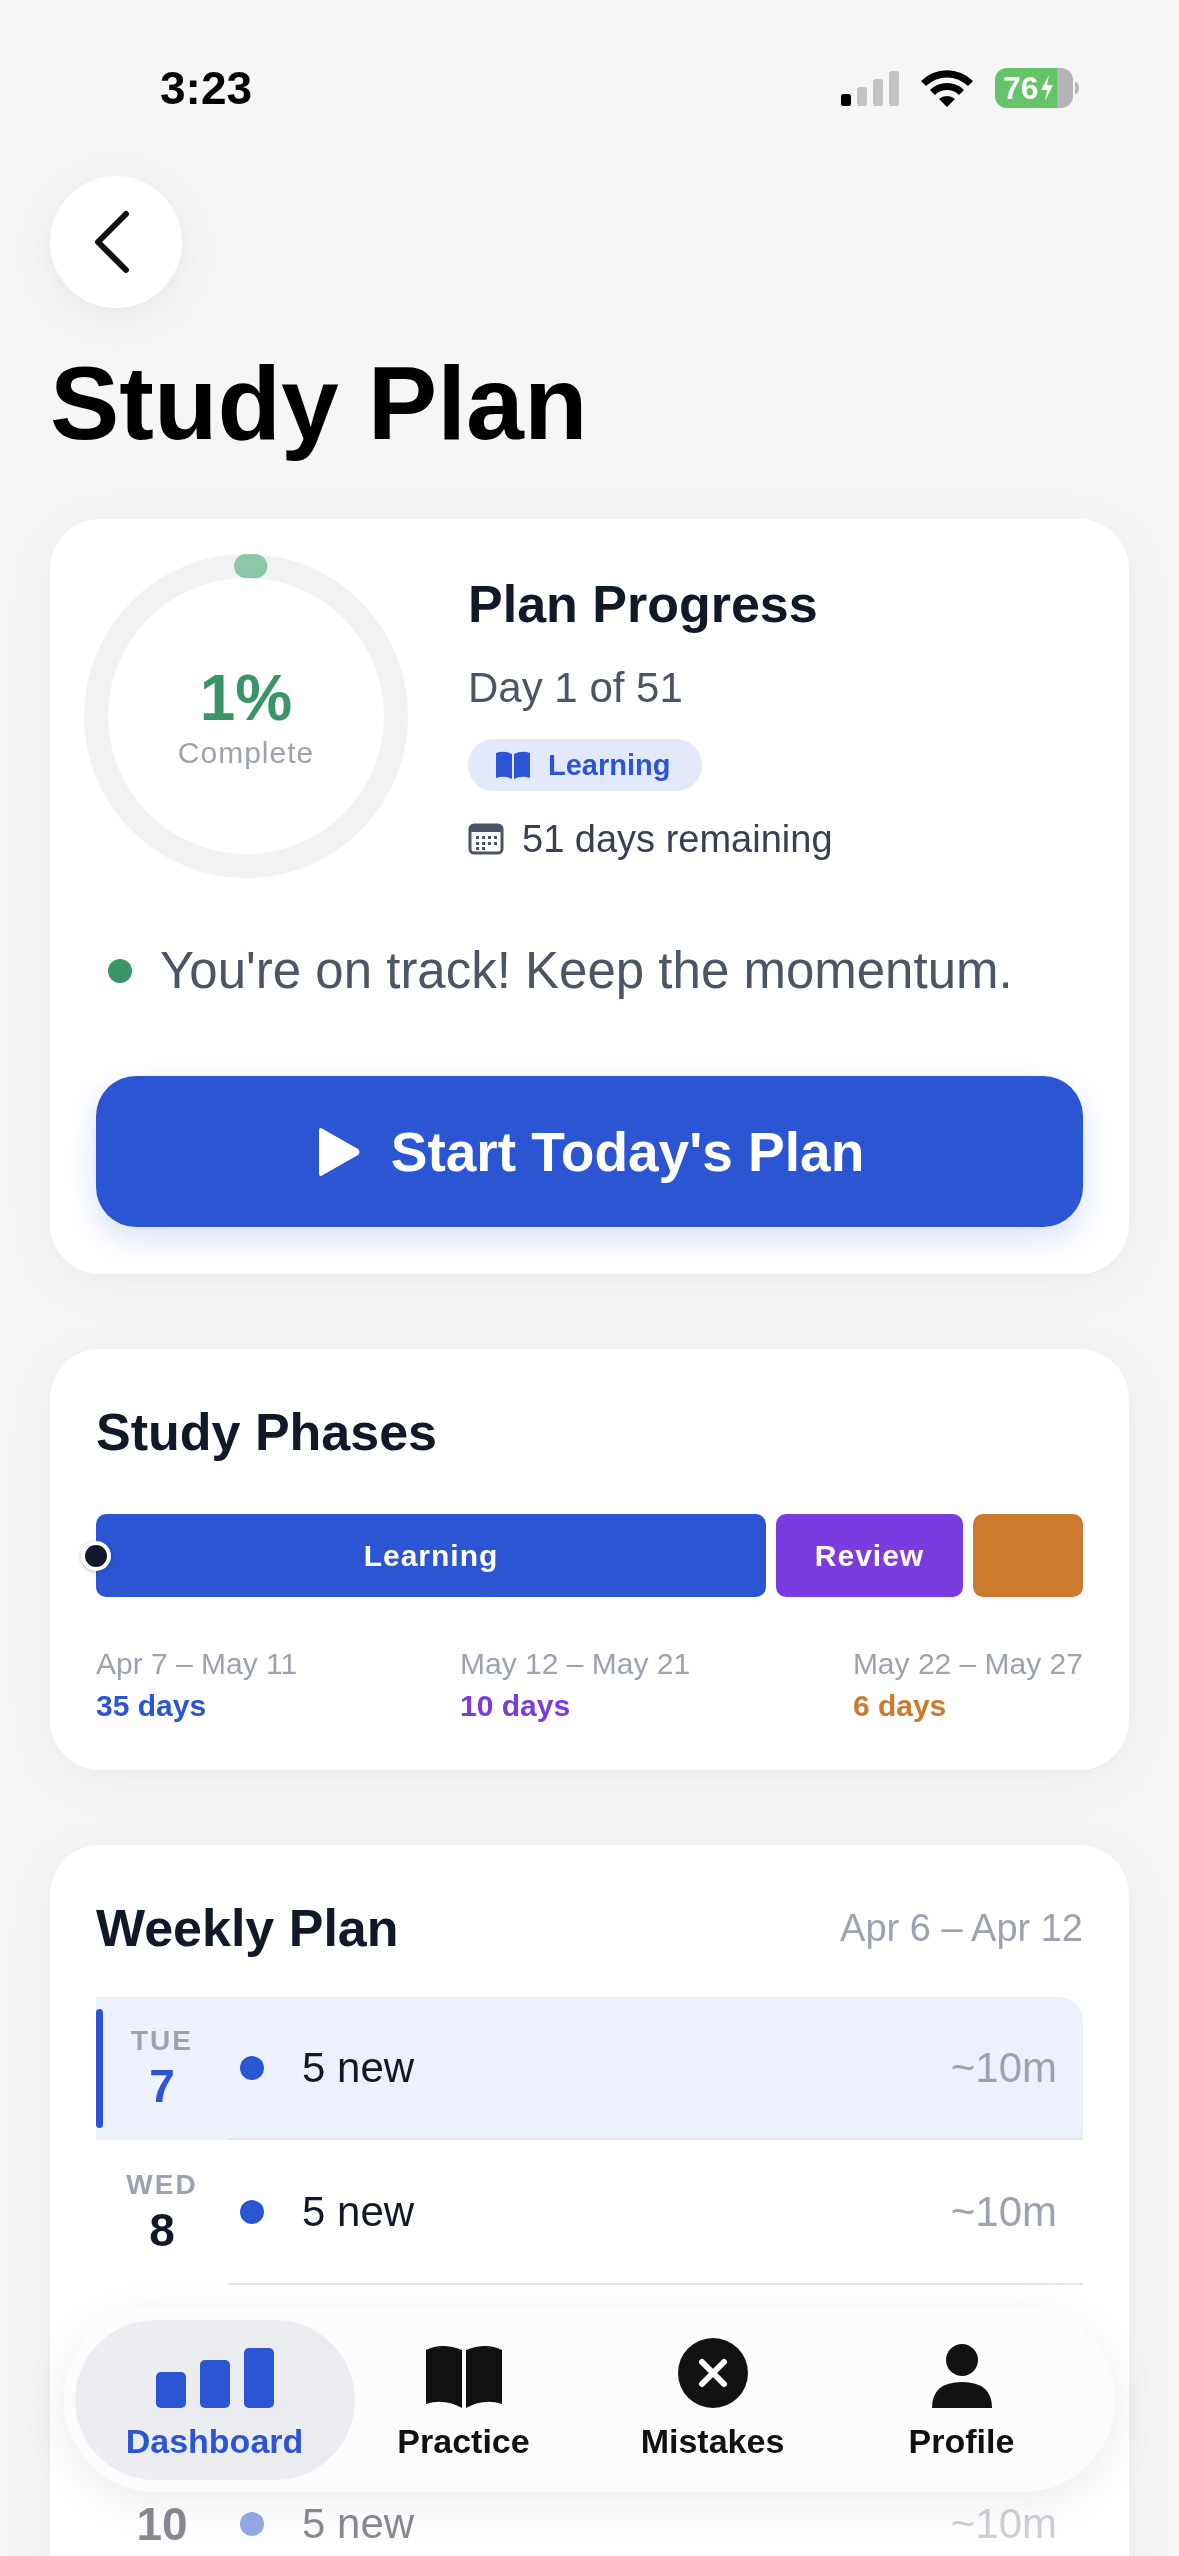 This screenshot has height=2556, width=1179. I want to click on phase-days: 10 days, so click(575, 1706).